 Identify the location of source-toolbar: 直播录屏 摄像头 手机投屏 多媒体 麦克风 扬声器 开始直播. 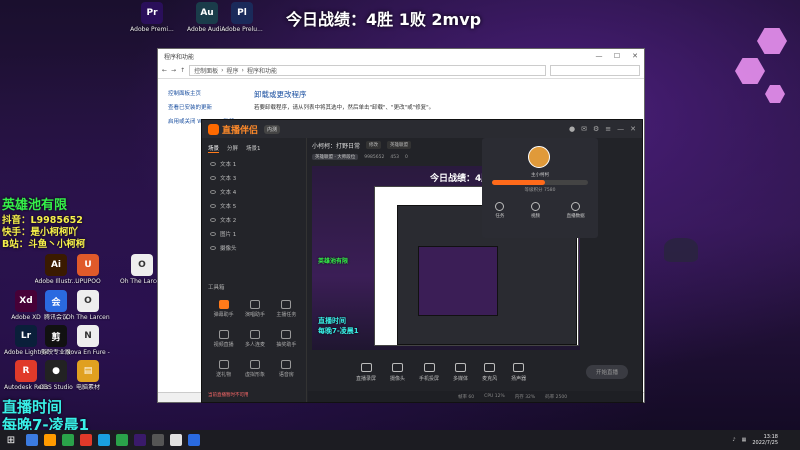
(475, 372).